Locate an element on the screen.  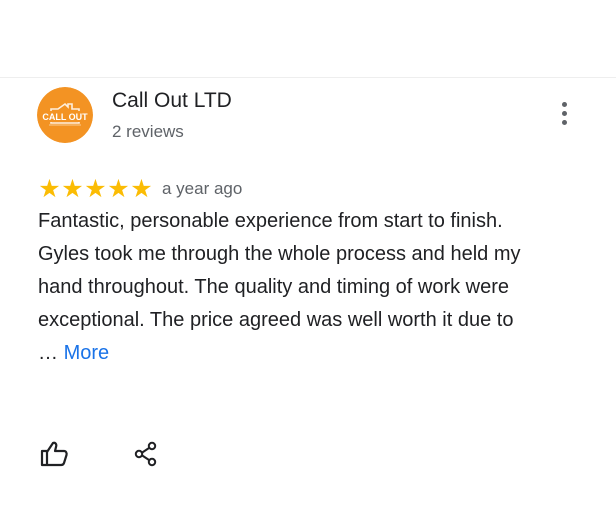
thumbs-up-icon is located at coordinates (54, 454).